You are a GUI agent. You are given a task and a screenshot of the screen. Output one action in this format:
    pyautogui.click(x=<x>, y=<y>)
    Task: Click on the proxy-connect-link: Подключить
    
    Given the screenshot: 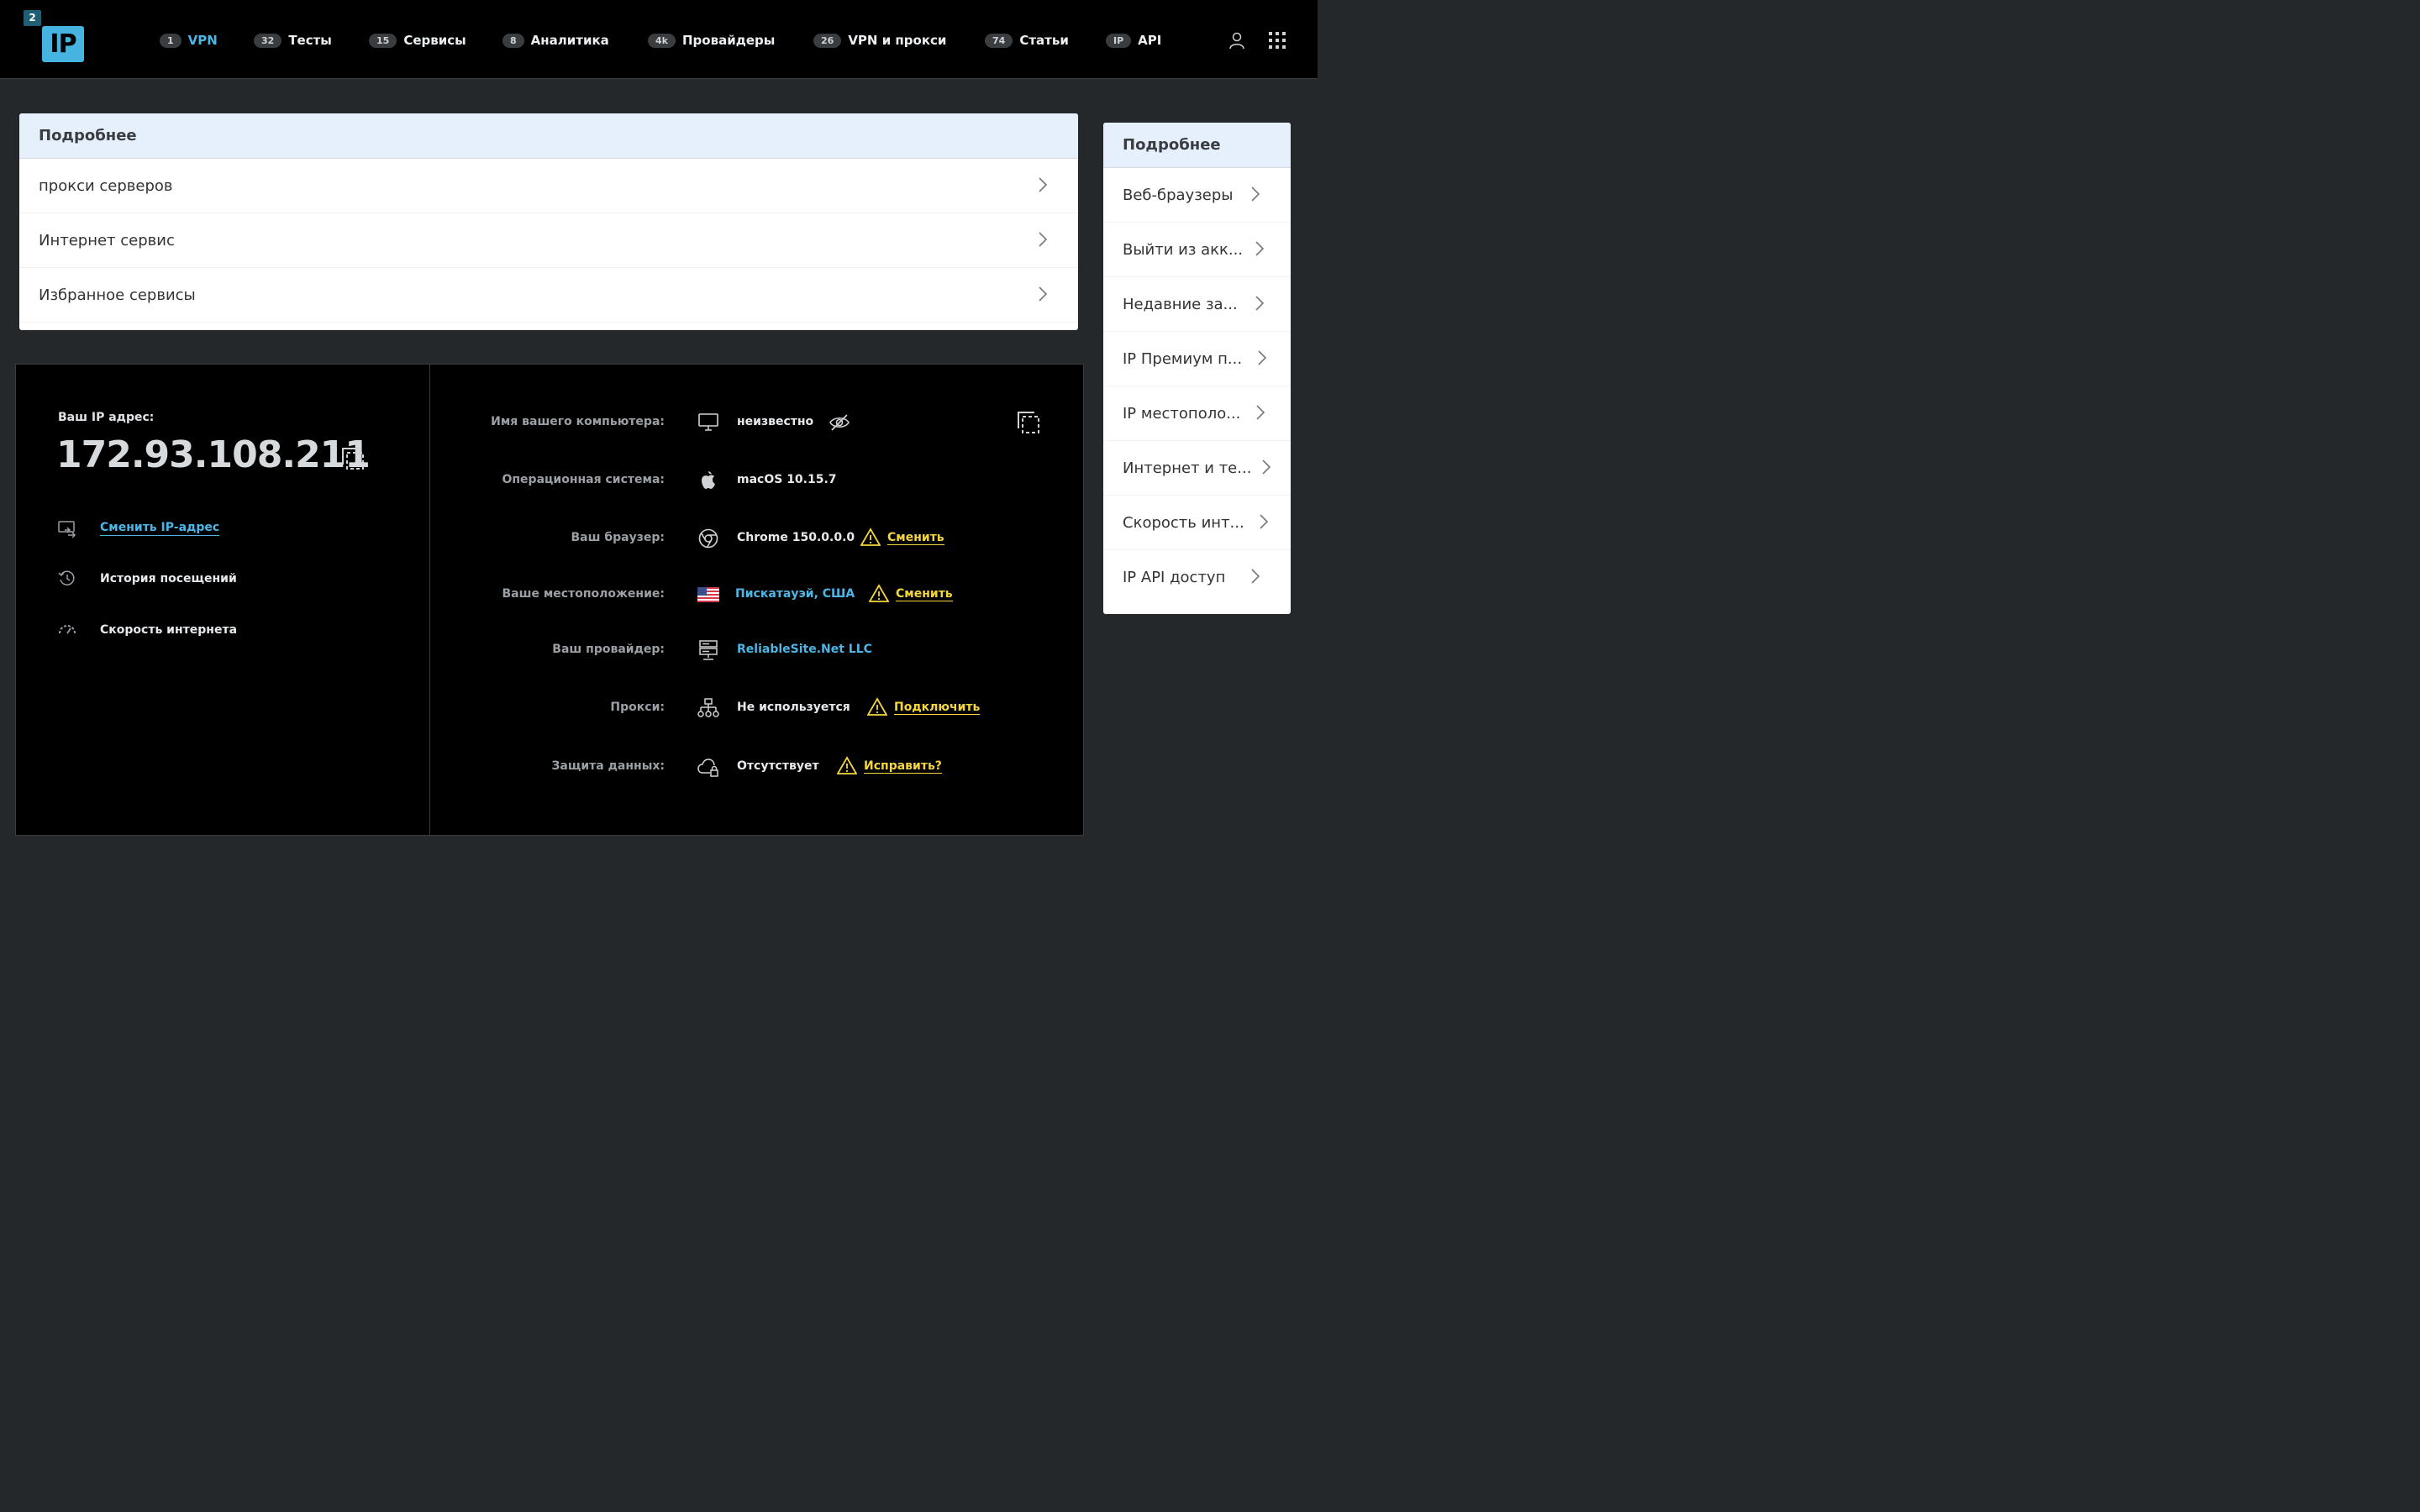 What is the action you would take?
    pyautogui.click(x=924, y=707)
    